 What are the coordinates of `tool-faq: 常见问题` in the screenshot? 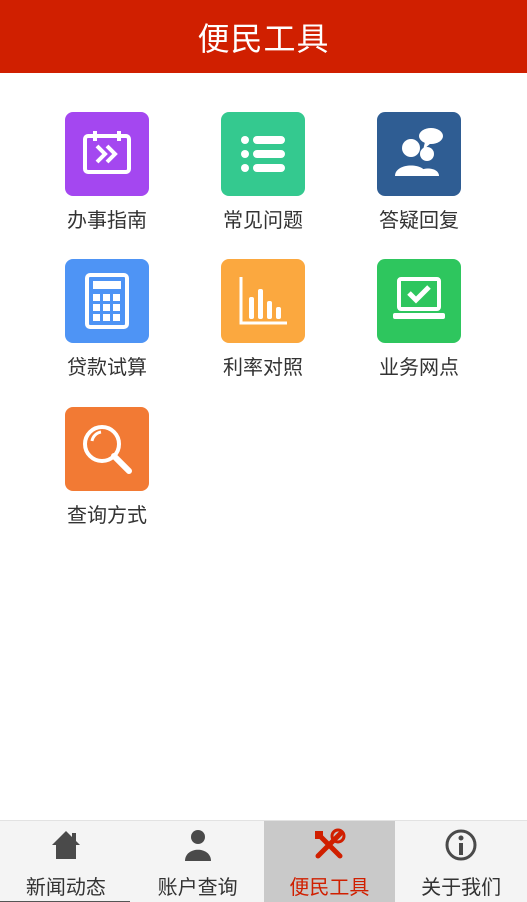 It's located at (263, 172).